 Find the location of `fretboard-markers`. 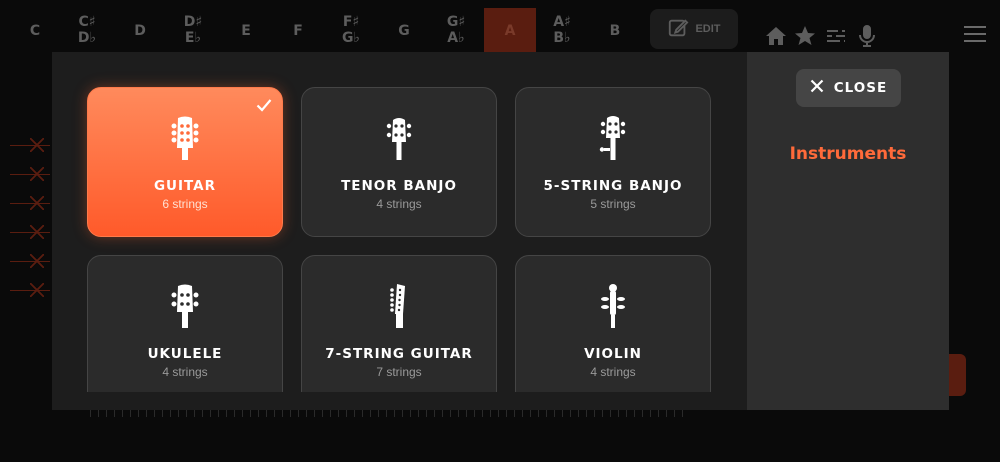

fretboard-markers is located at coordinates (30, 228).